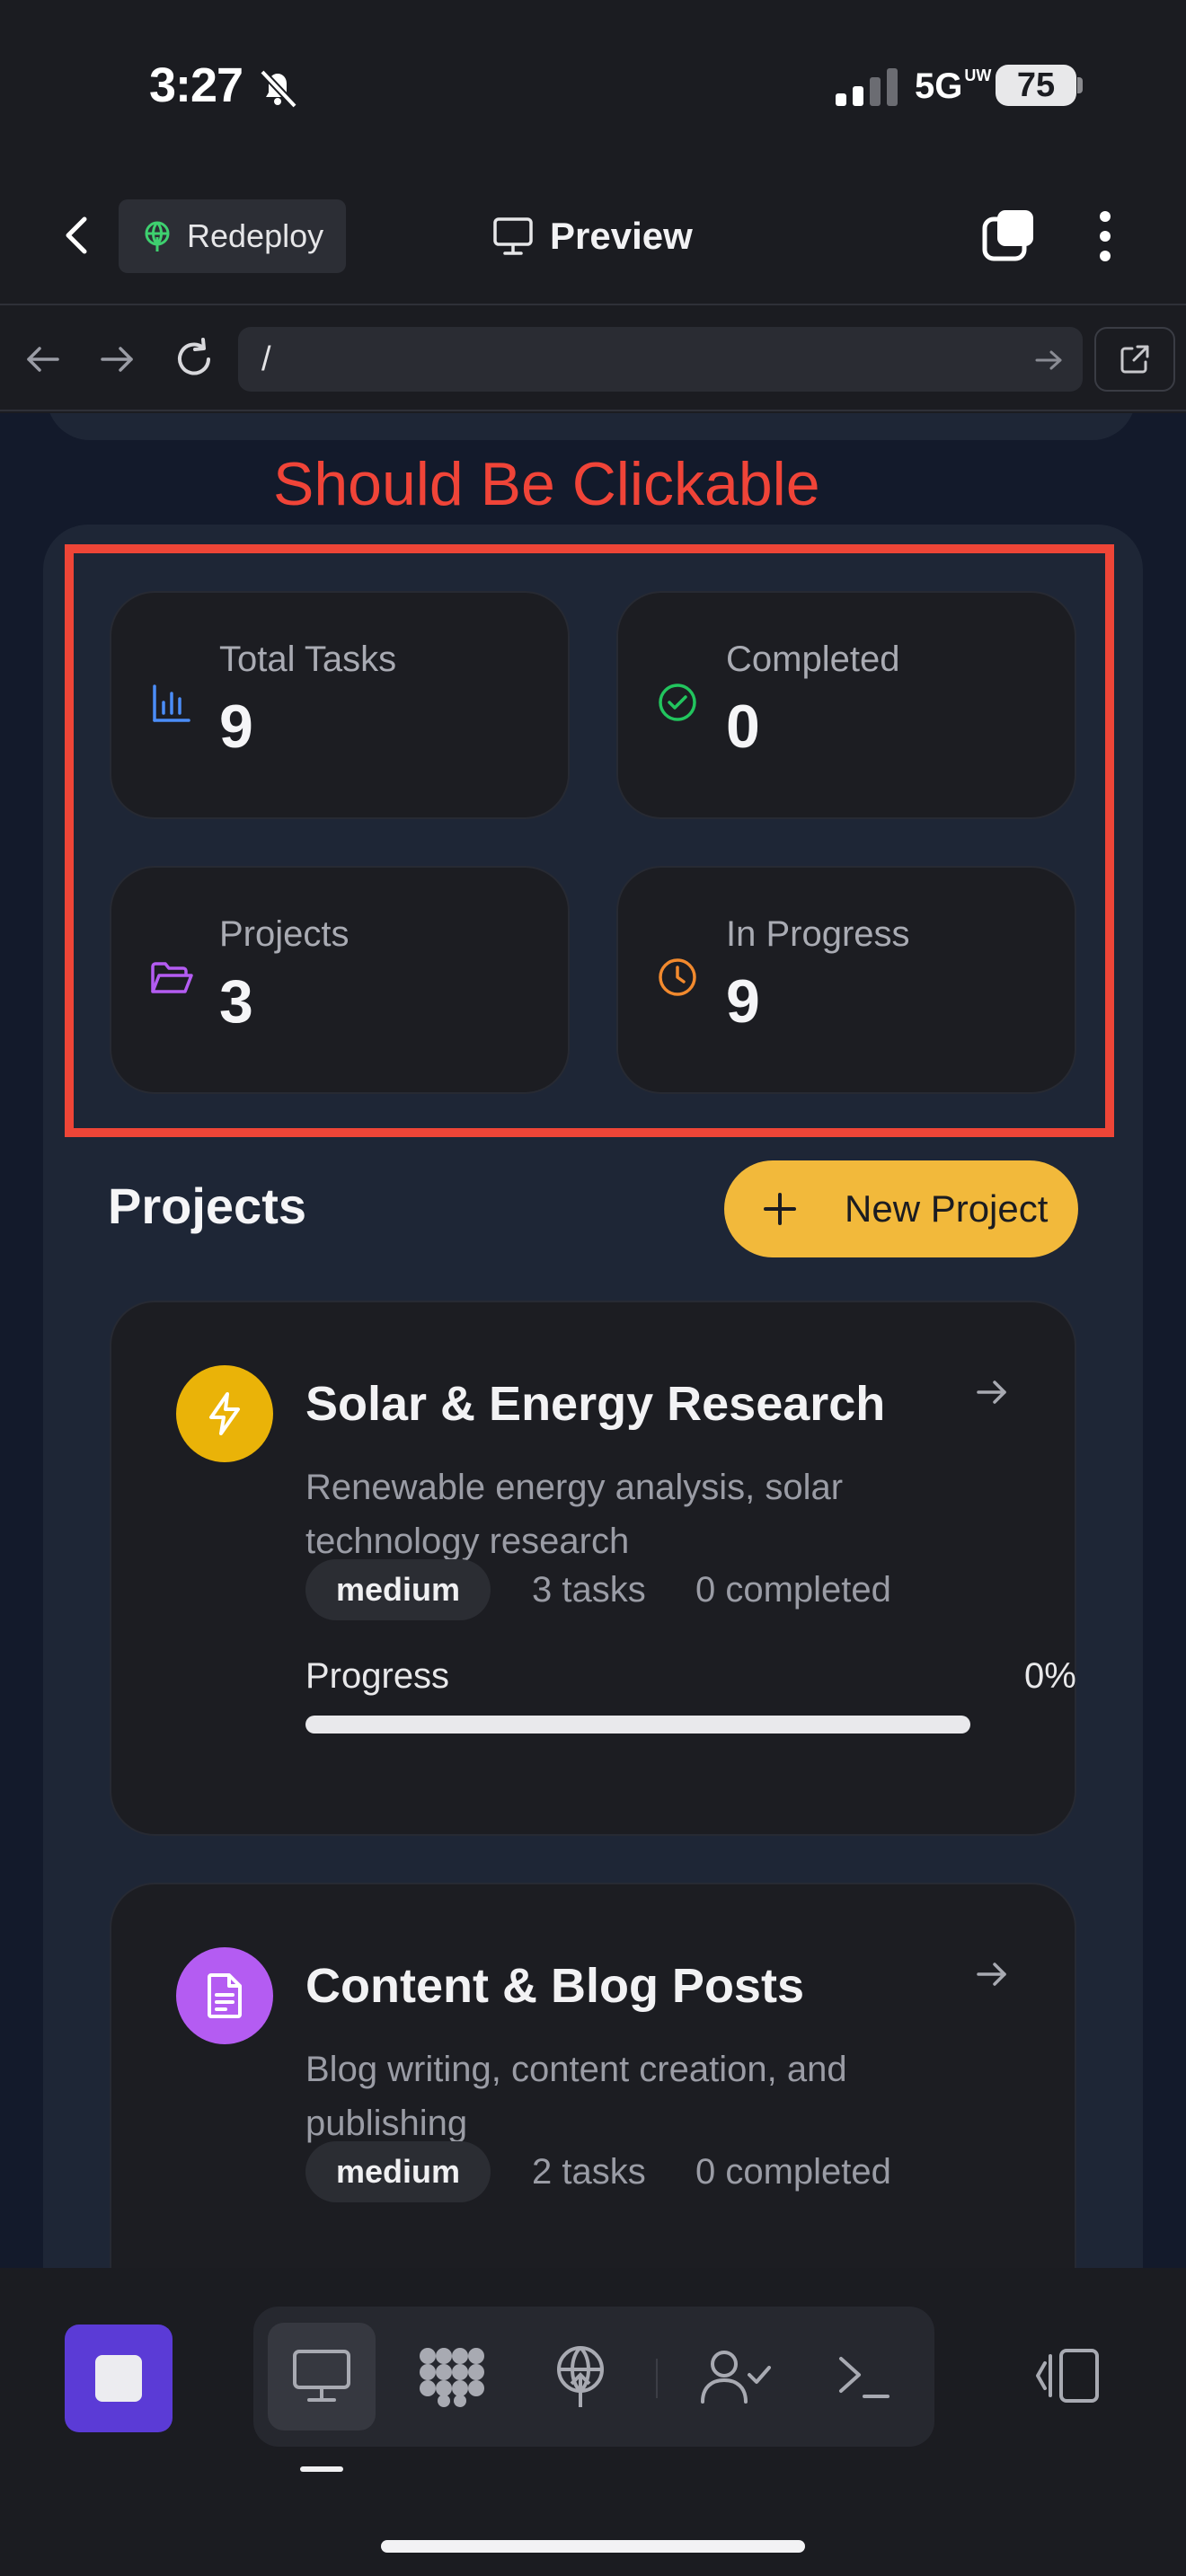  I want to click on redeploy-button: Redeploy, so click(232, 236).